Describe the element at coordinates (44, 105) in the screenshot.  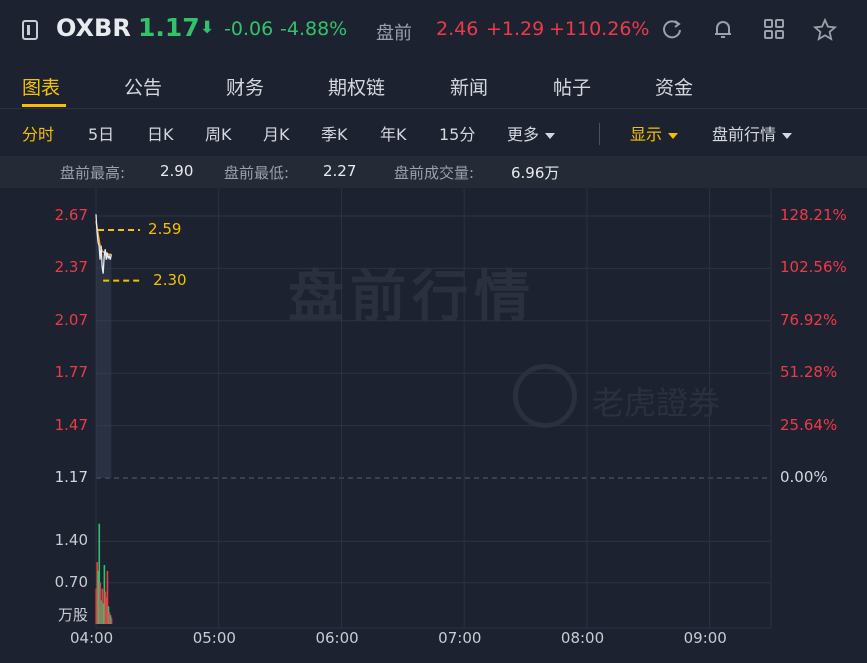
I see `active-tab-indicator` at that location.